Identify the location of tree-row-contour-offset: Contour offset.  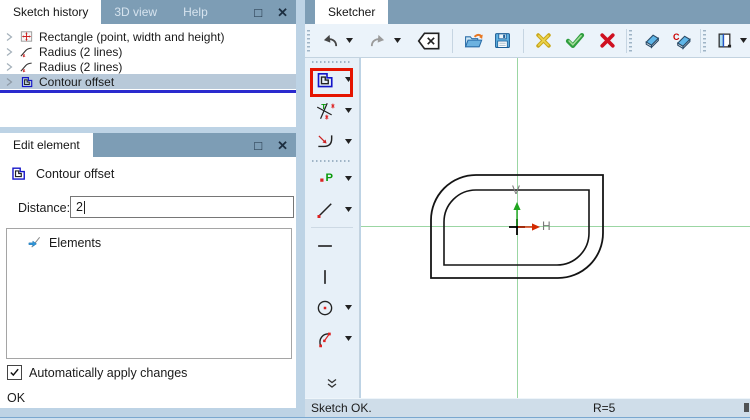
(148, 81).